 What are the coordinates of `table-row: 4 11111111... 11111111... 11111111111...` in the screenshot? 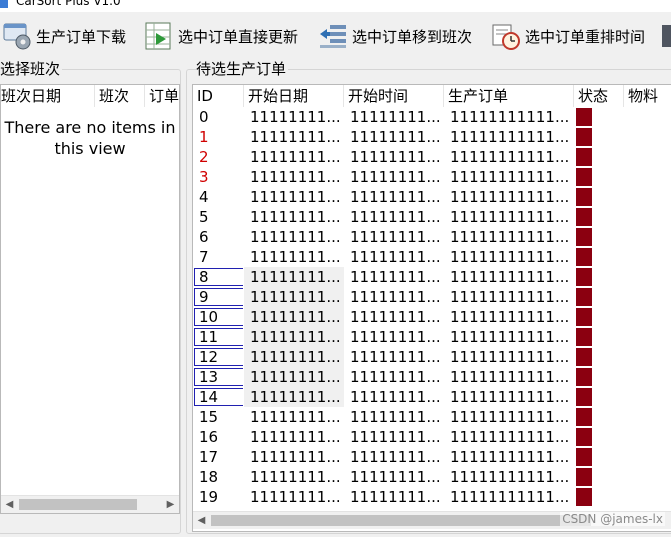 It's located at (432, 197).